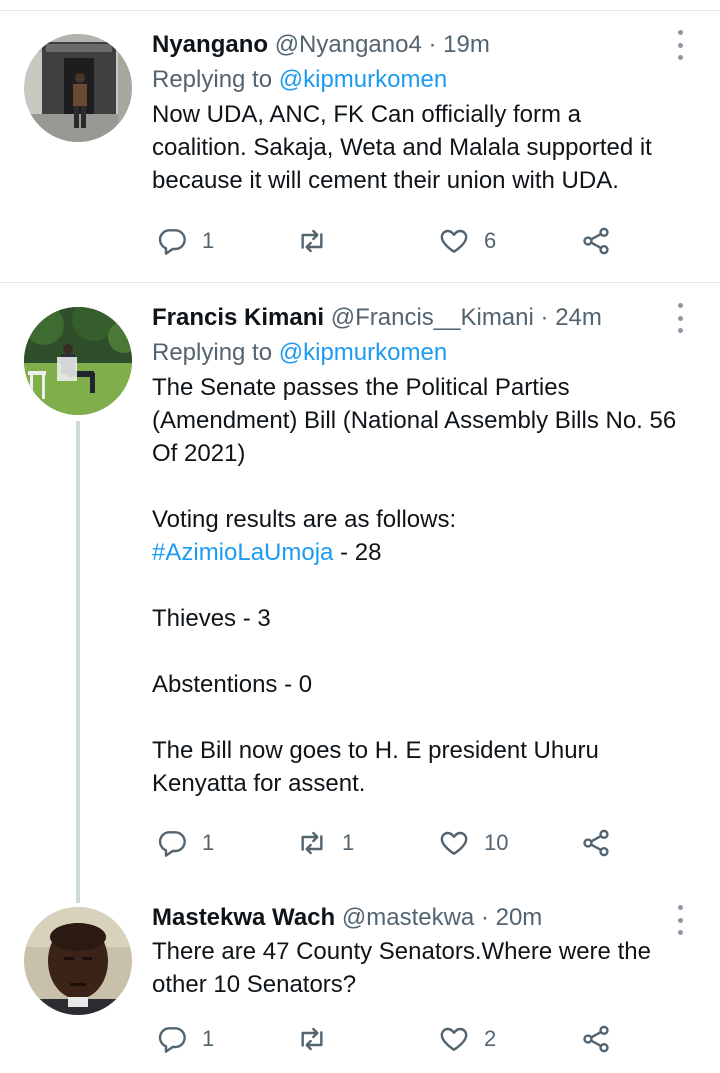 The image size is (720, 1073). What do you see at coordinates (490, 1038) in the screenshot?
I see `like-count: 2` at bounding box center [490, 1038].